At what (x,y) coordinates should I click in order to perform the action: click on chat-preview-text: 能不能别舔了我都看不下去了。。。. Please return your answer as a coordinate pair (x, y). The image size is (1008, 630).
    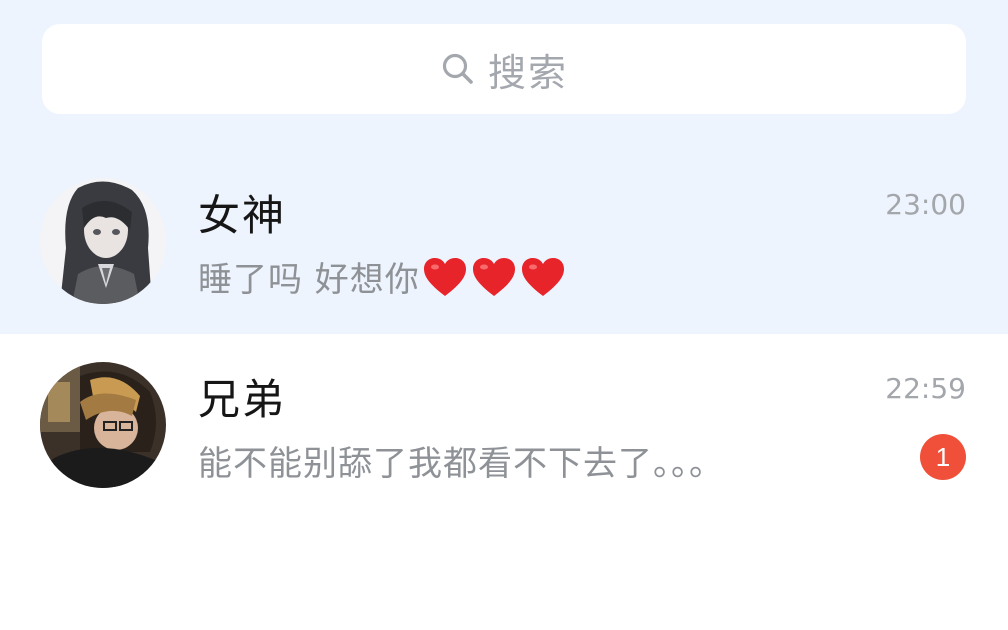
    Looking at the image, I should click on (461, 464).